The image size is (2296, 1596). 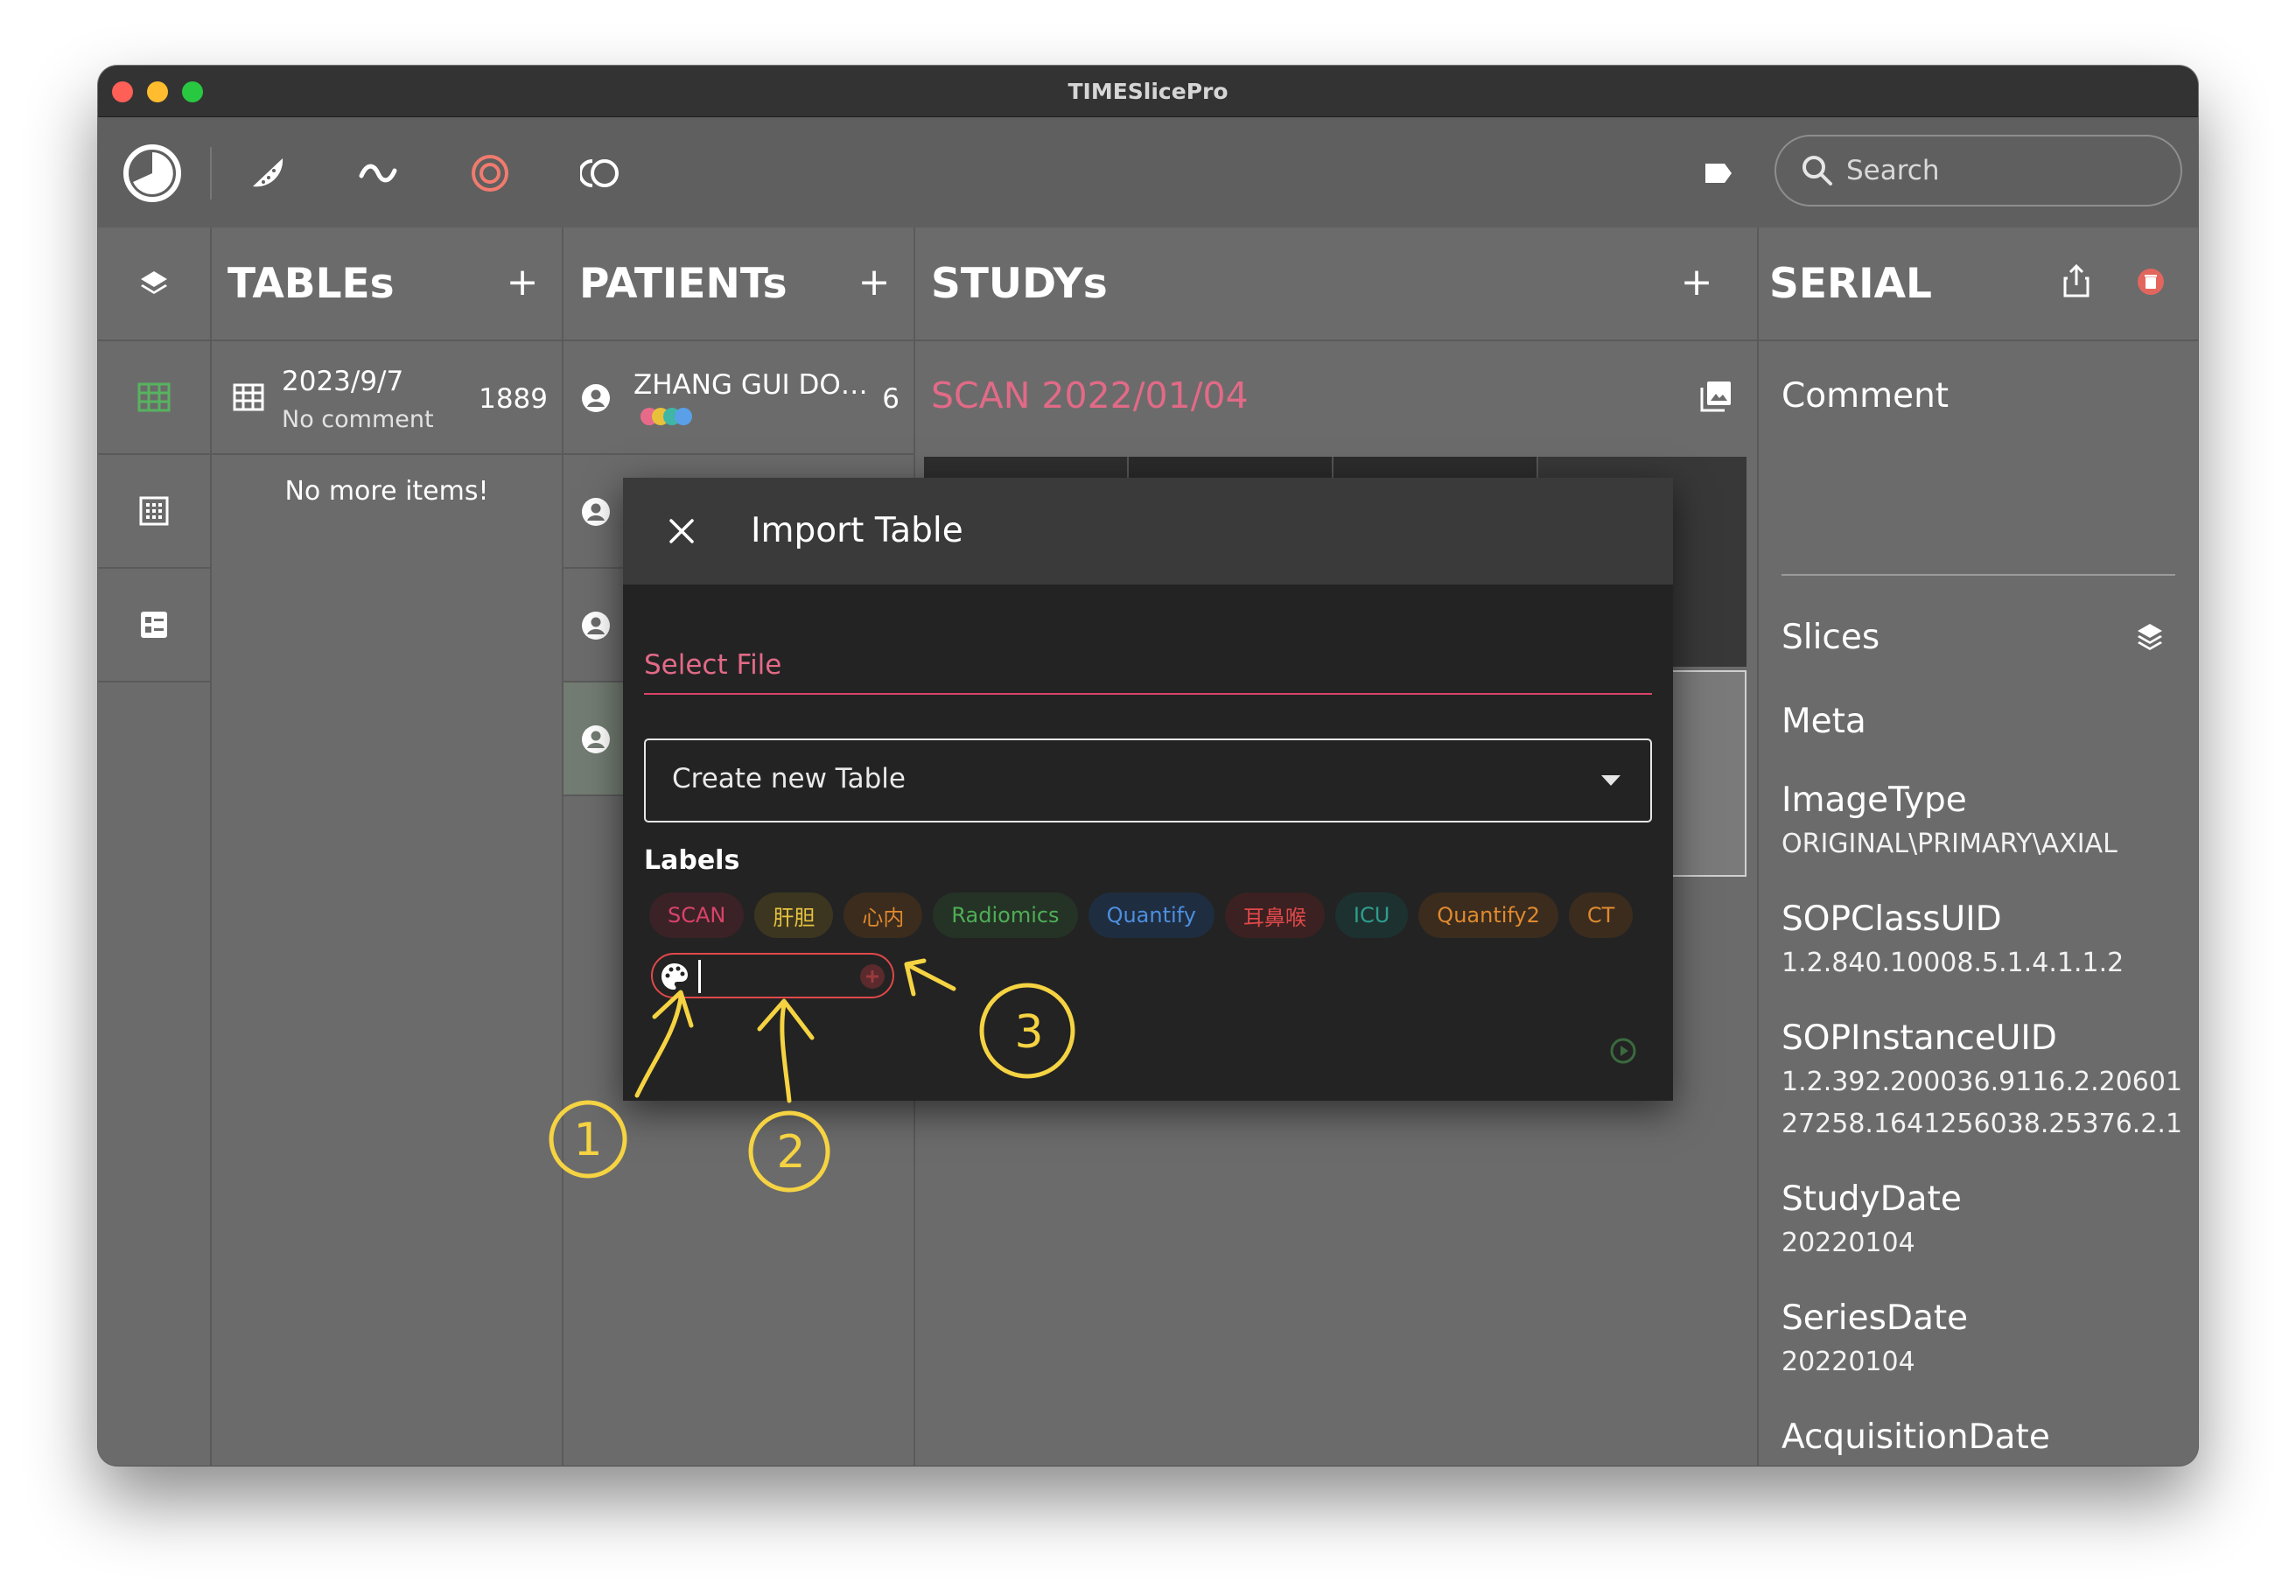 I want to click on annotation-overlay: 1 2 3, so click(x=812, y=1075).